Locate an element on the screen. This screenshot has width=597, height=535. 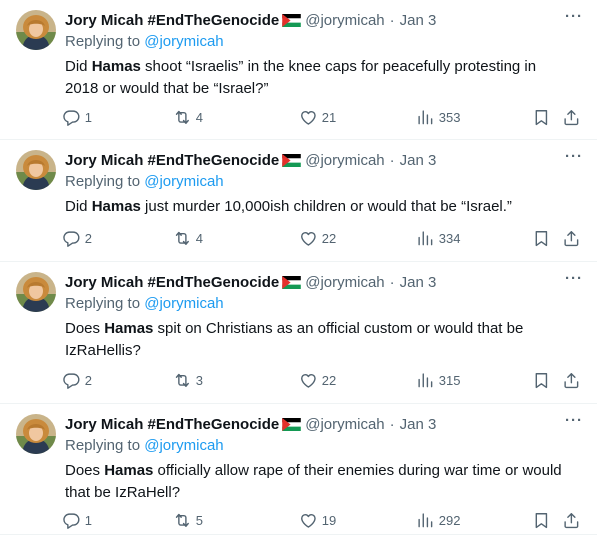
tweet-actions: 1 4 21 353 is located at coordinates (322, 117).